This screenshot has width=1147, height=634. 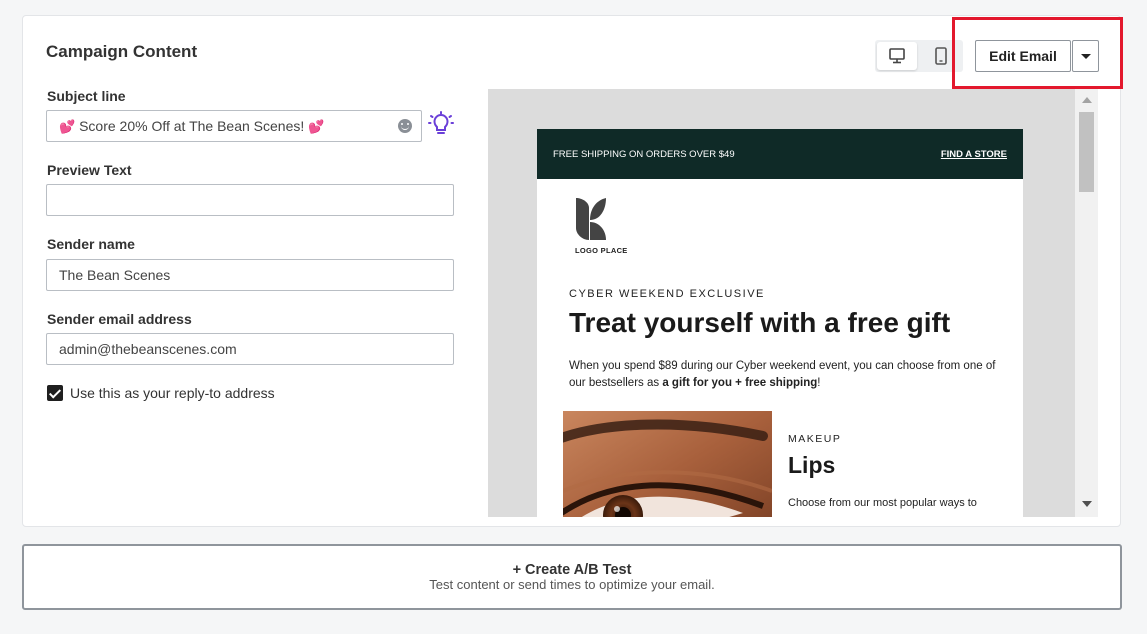 I want to click on sender-email-input: admin@thebeanscenes.com, so click(x=250, y=349).